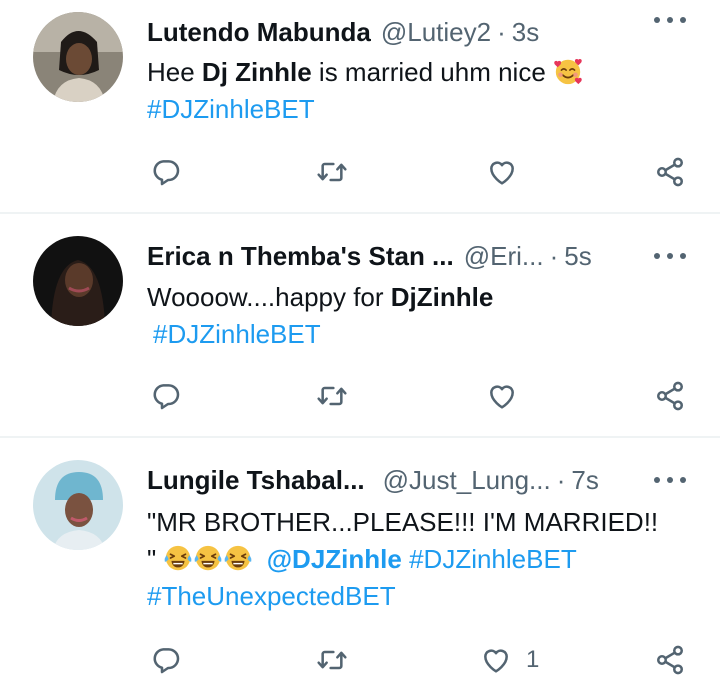 The height and width of the screenshot is (680, 720). Describe the element at coordinates (436, 32) in the screenshot. I see `author-handle: @Lutiey2` at that location.